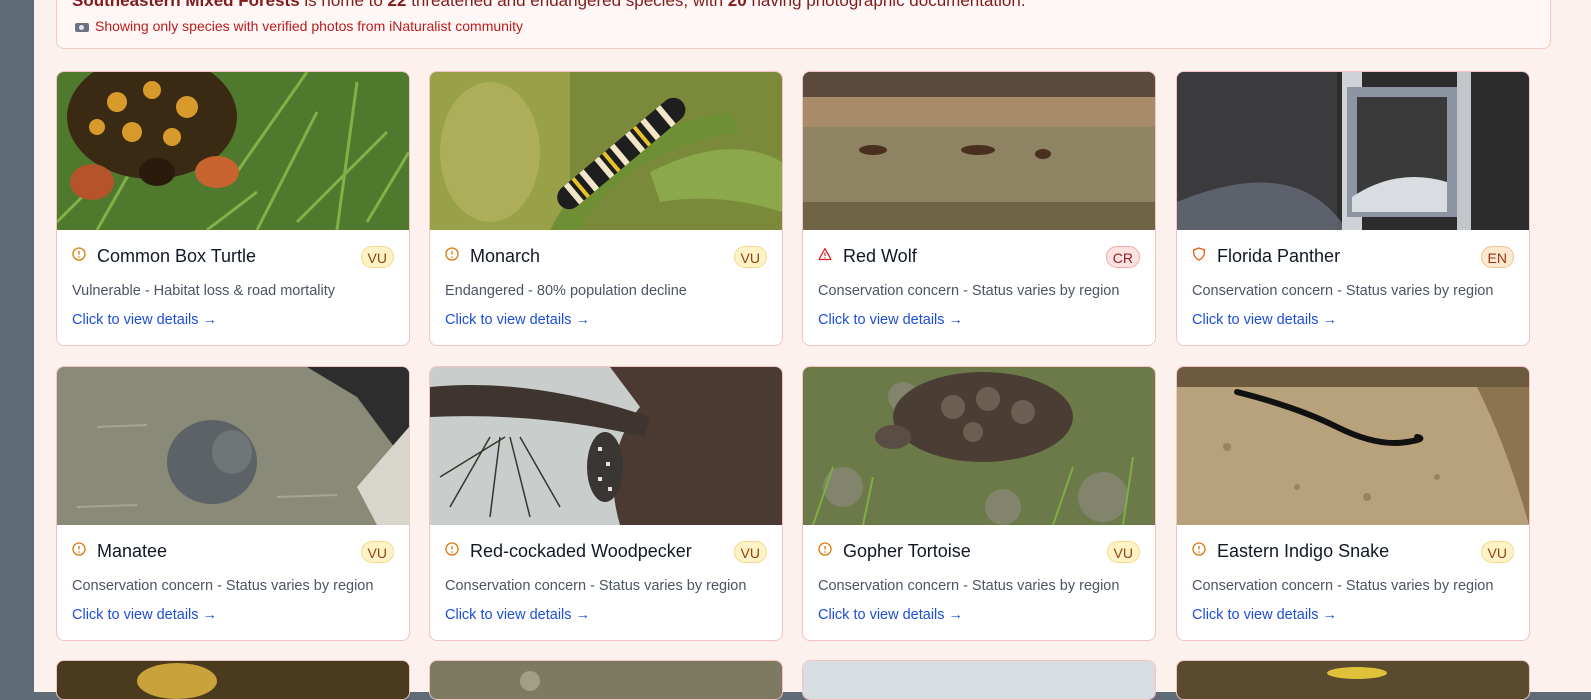 Image resolution: width=1591 pixels, height=700 pixels. Describe the element at coordinates (907, 551) in the screenshot. I see `species-name: Gopher Tortoise` at that location.